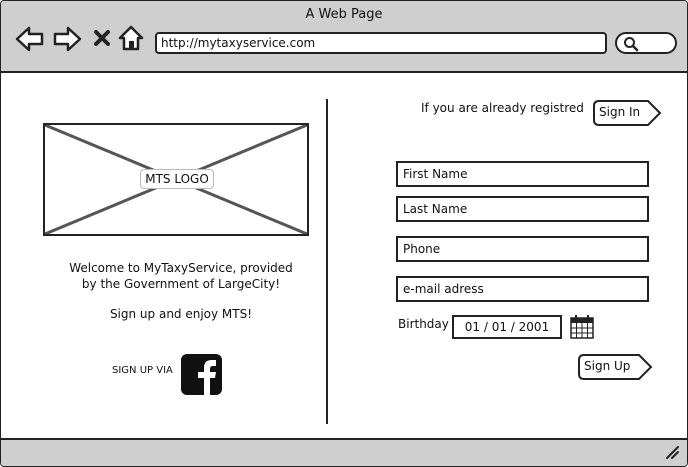  Describe the element at coordinates (522, 289) in the screenshot. I see `email-field: e-mail adress` at that location.